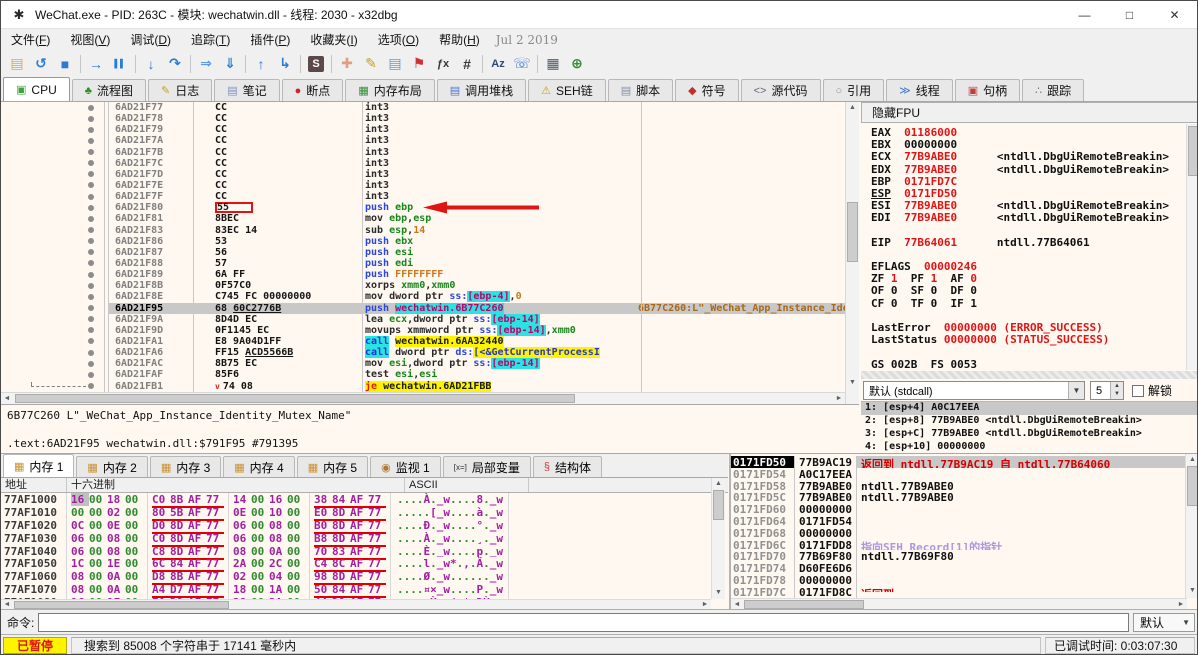 The width and height of the screenshot is (1198, 655). Describe the element at coordinates (188, 552) in the screenshot. I see `dump-byte-group: C8 8D AF 77` at that location.